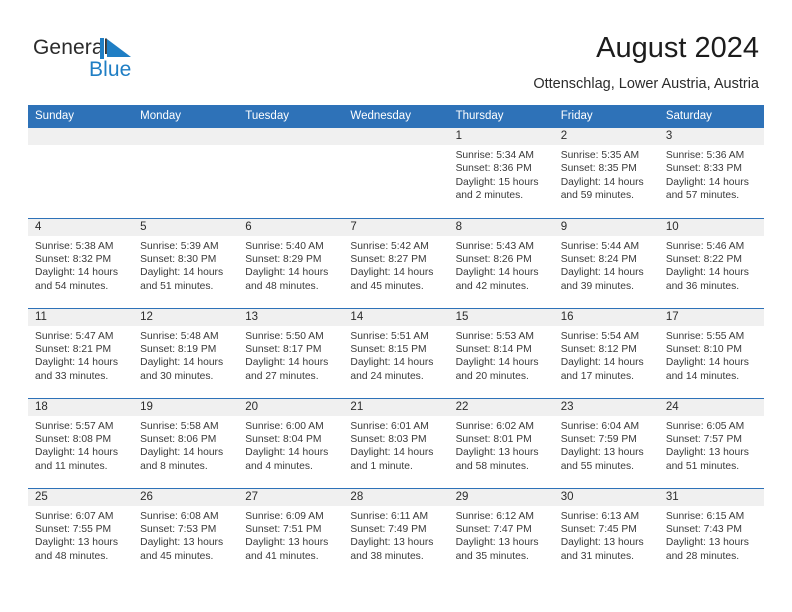 The height and width of the screenshot is (612, 792). Describe the element at coordinates (600, 426) in the screenshot. I see `sunrise-text: Sunrise: 6:04 AM` at that location.